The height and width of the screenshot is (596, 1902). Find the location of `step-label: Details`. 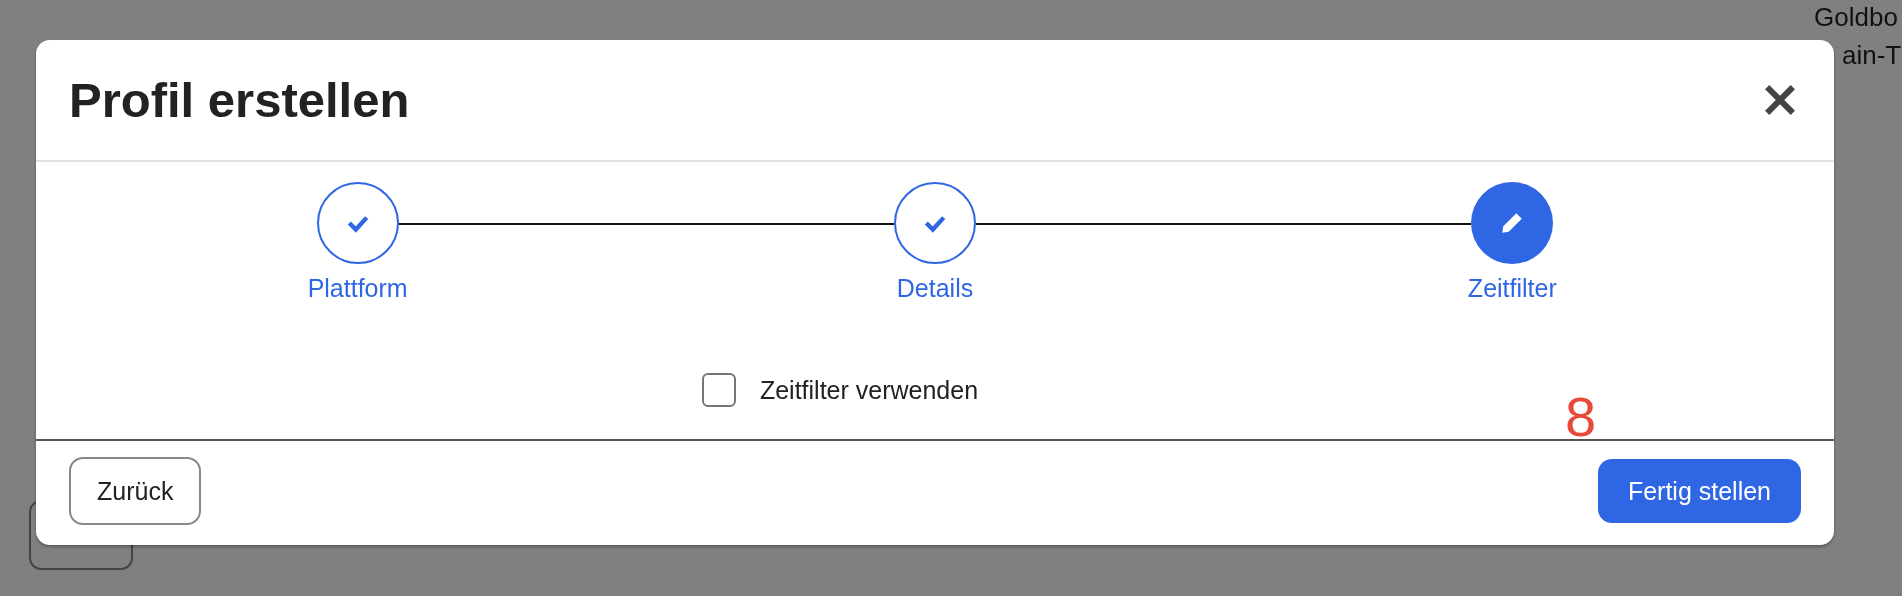

step-label: Details is located at coordinates (935, 288).